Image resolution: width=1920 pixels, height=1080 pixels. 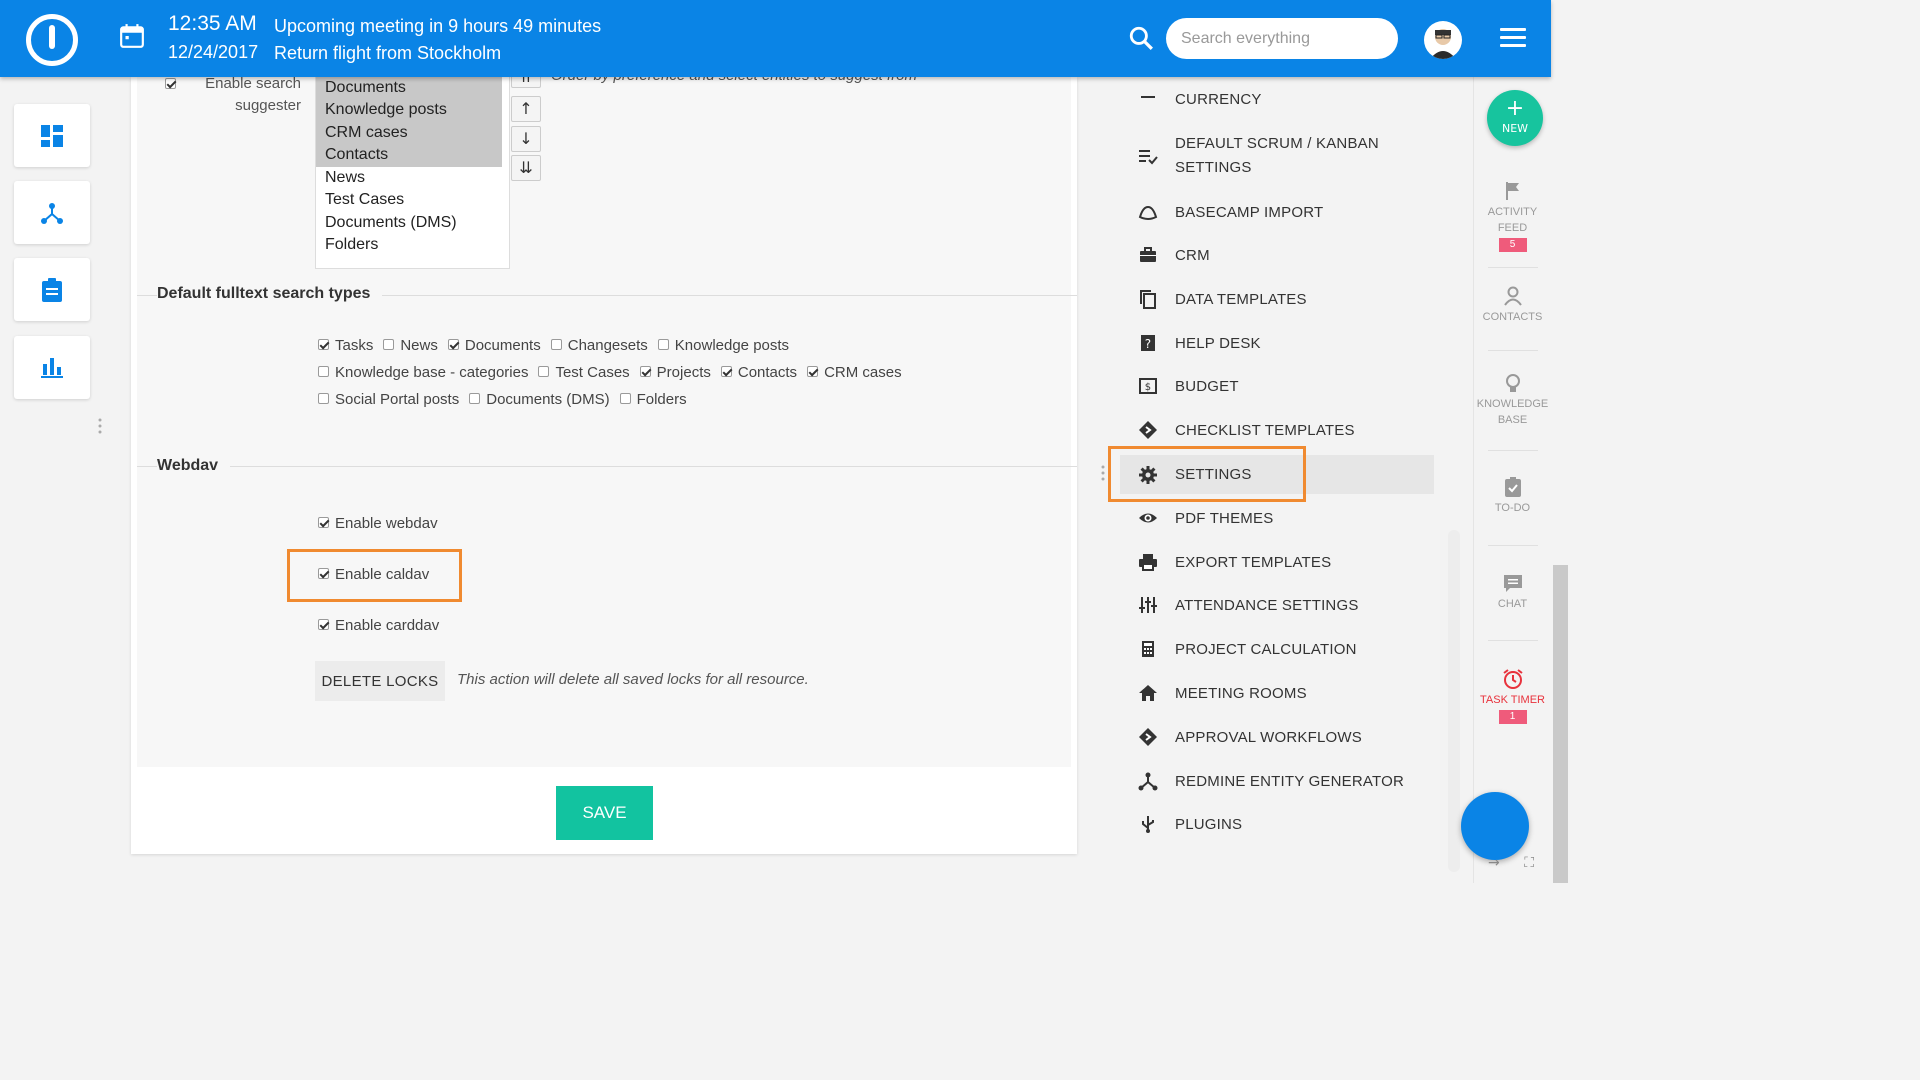 What do you see at coordinates (410, 345) in the screenshot?
I see `search-type-option: News` at bounding box center [410, 345].